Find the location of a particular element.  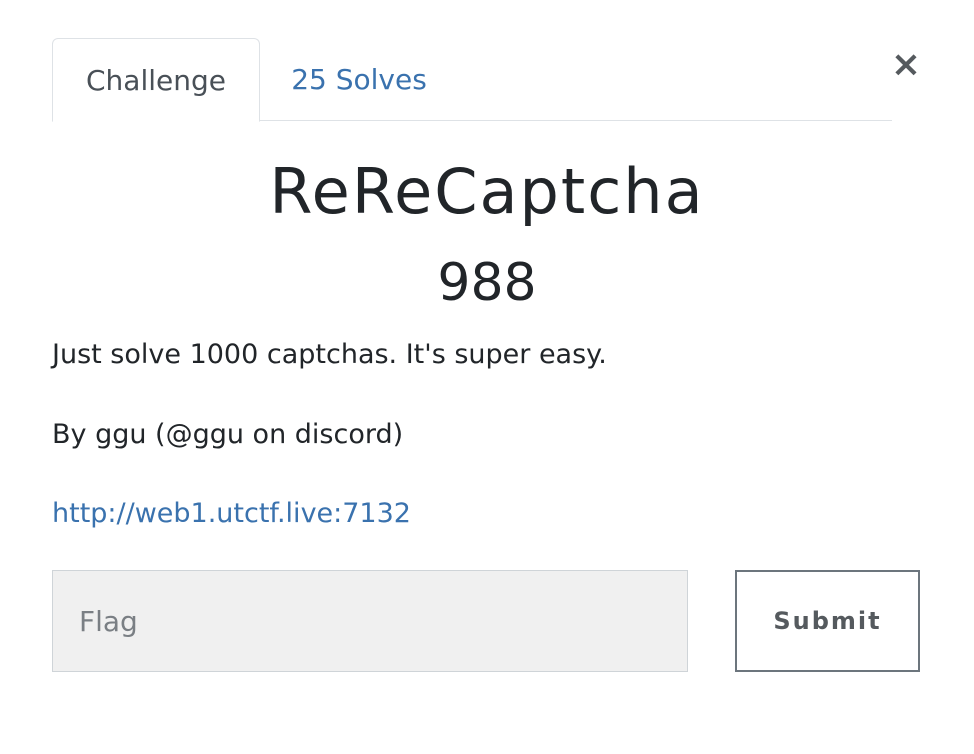

challenge-points: 988 is located at coordinates (487, 283).